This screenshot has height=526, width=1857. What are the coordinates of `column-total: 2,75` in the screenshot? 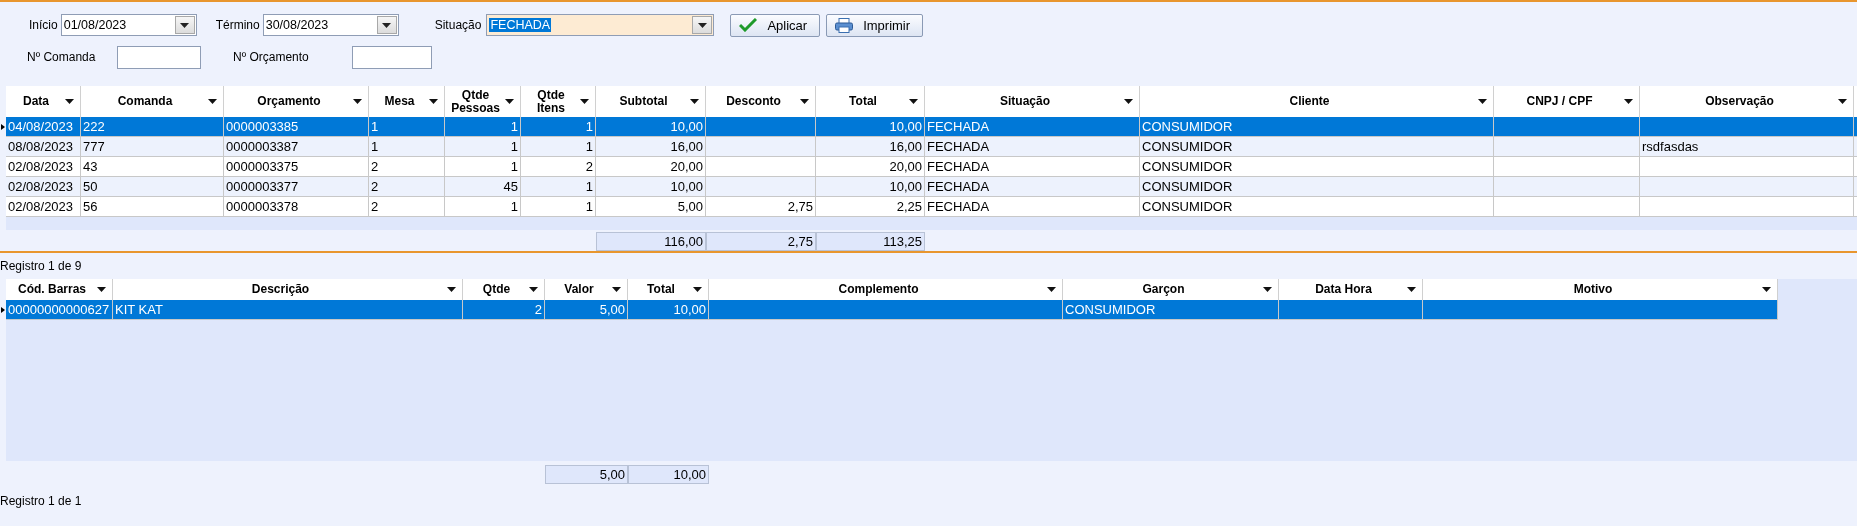 It's located at (800, 241).